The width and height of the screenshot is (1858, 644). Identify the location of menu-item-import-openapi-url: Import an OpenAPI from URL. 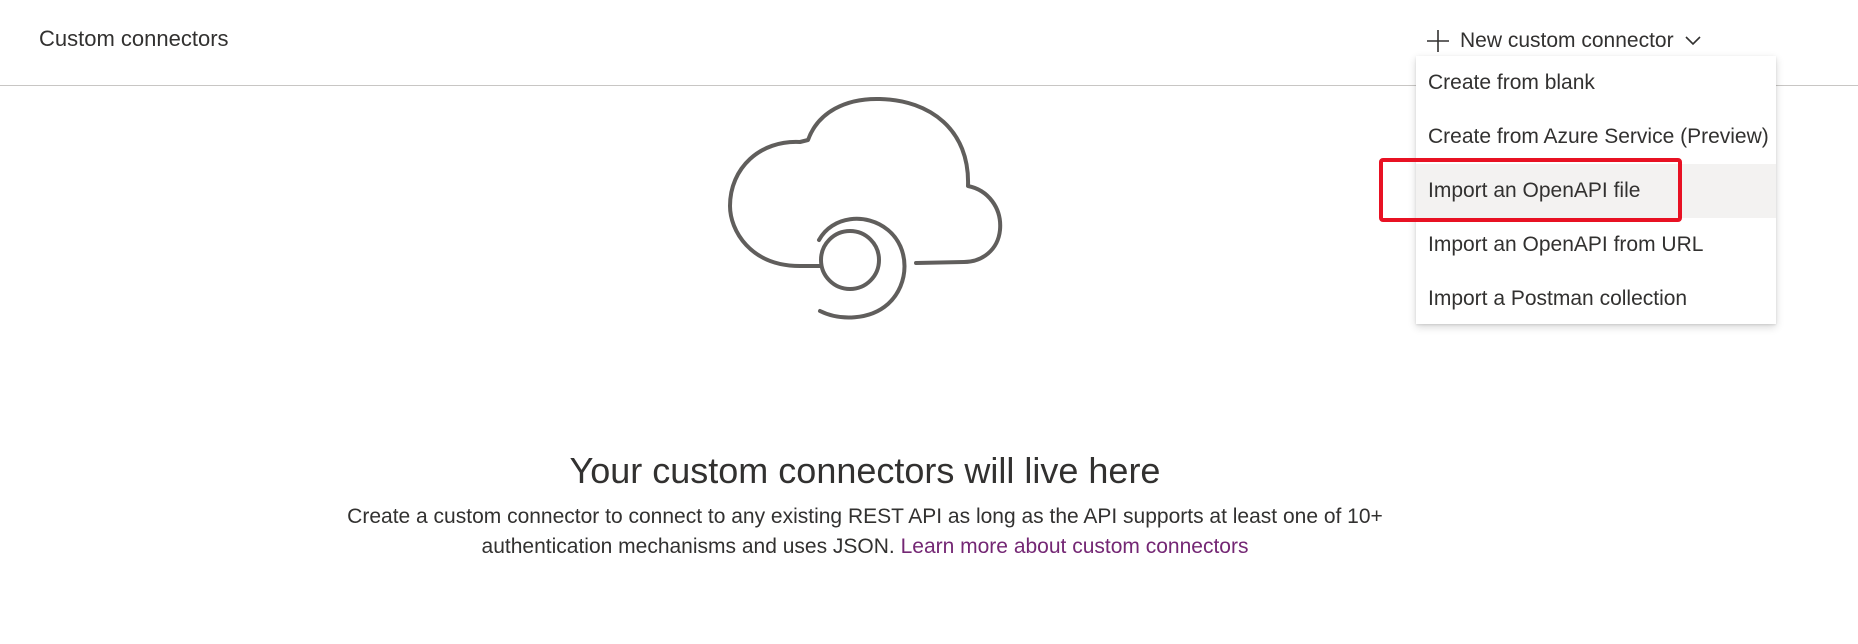
(1596, 245).